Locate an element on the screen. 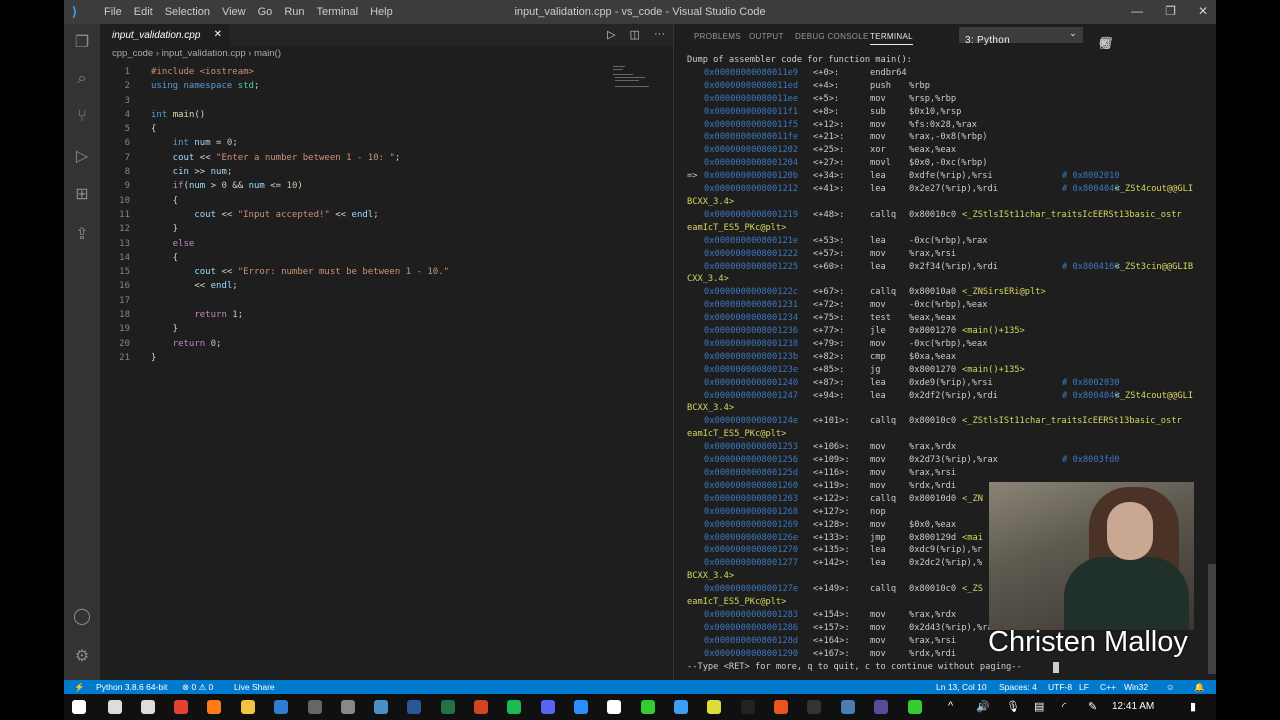  search-icon: ⌕ is located at coordinates (82, 80).